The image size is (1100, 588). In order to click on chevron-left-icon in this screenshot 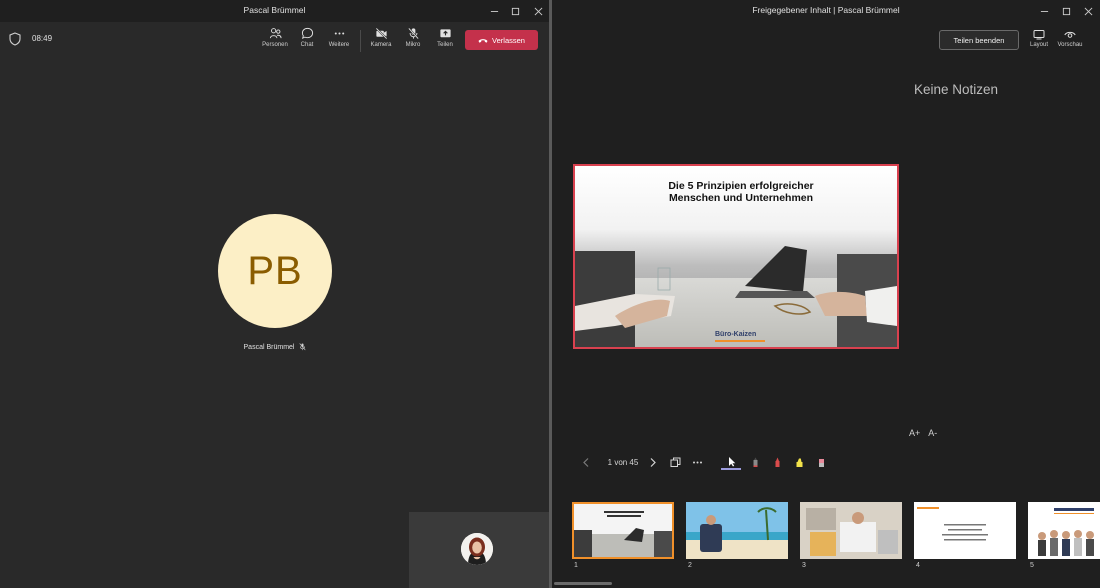, I will do `click(585, 462)`.